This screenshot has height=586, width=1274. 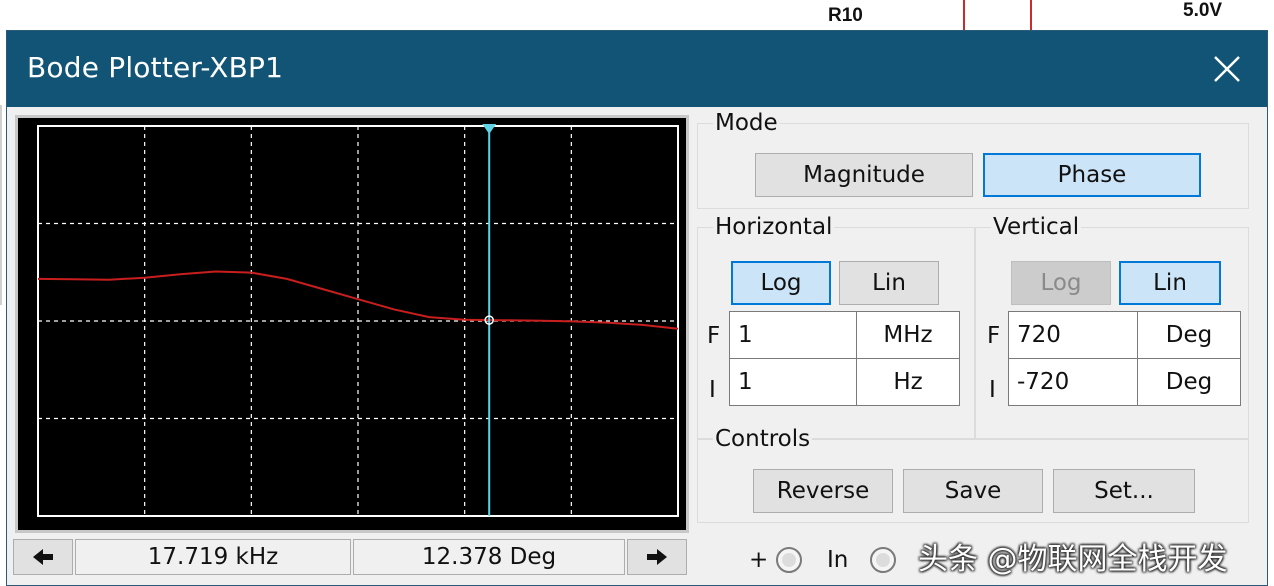 I want to click on horizontal-initial-unit: Hz, so click(x=908, y=382).